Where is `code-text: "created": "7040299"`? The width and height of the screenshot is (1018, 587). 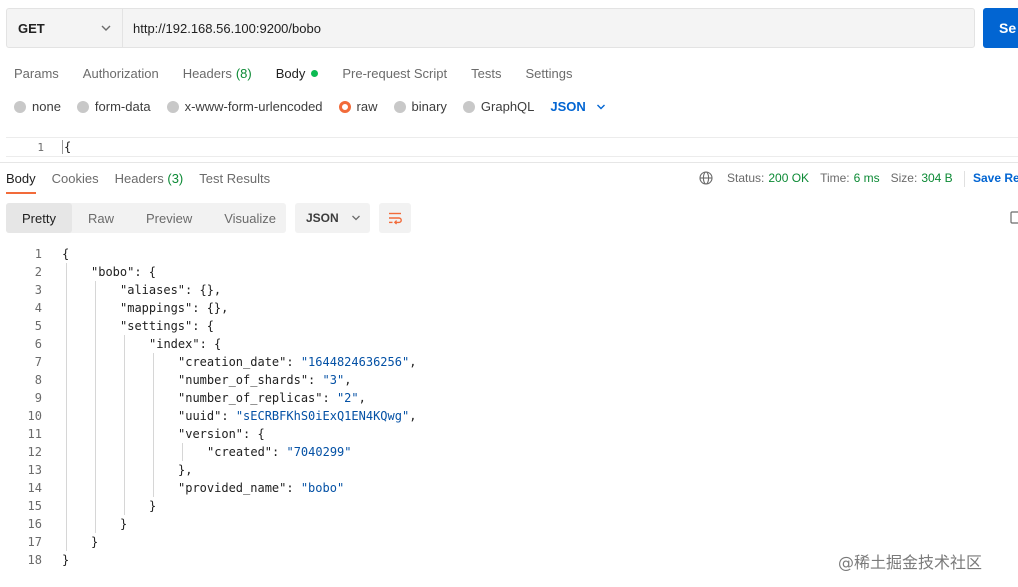
code-text: "created": "7040299" is located at coordinates (279, 452).